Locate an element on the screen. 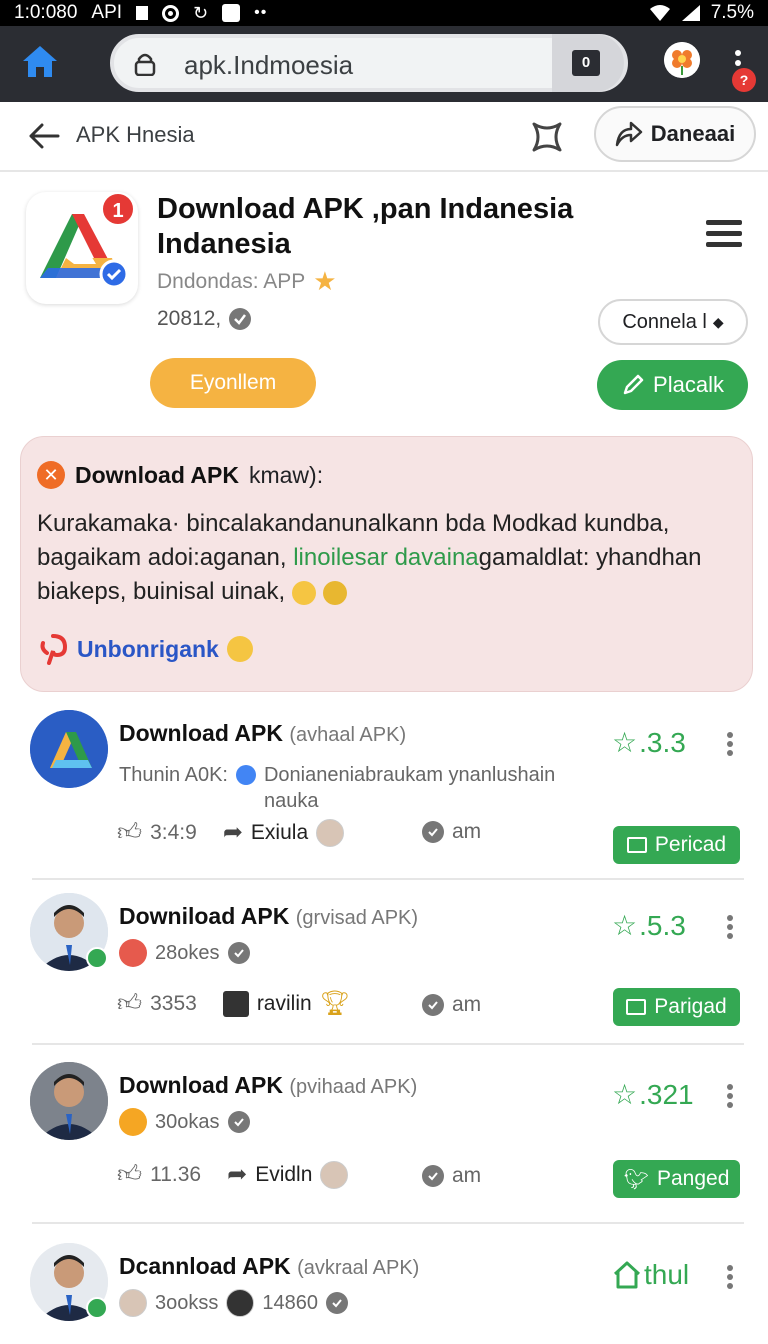 This screenshot has height=1344, width=768. item-title: Download APK (avhaal APK) is located at coordinates (262, 733).